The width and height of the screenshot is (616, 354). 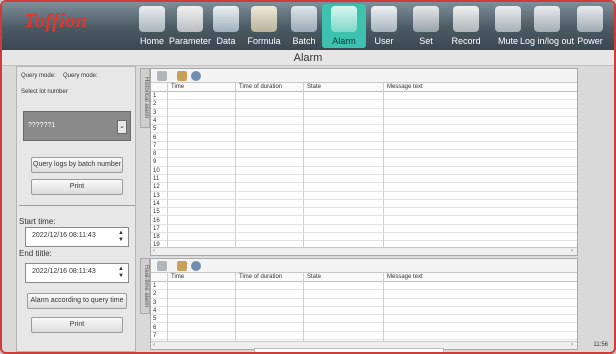 What do you see at coordinates (156, 203) in the screenshot?
I see `row-number: 14` at bounding box center [156, 203].